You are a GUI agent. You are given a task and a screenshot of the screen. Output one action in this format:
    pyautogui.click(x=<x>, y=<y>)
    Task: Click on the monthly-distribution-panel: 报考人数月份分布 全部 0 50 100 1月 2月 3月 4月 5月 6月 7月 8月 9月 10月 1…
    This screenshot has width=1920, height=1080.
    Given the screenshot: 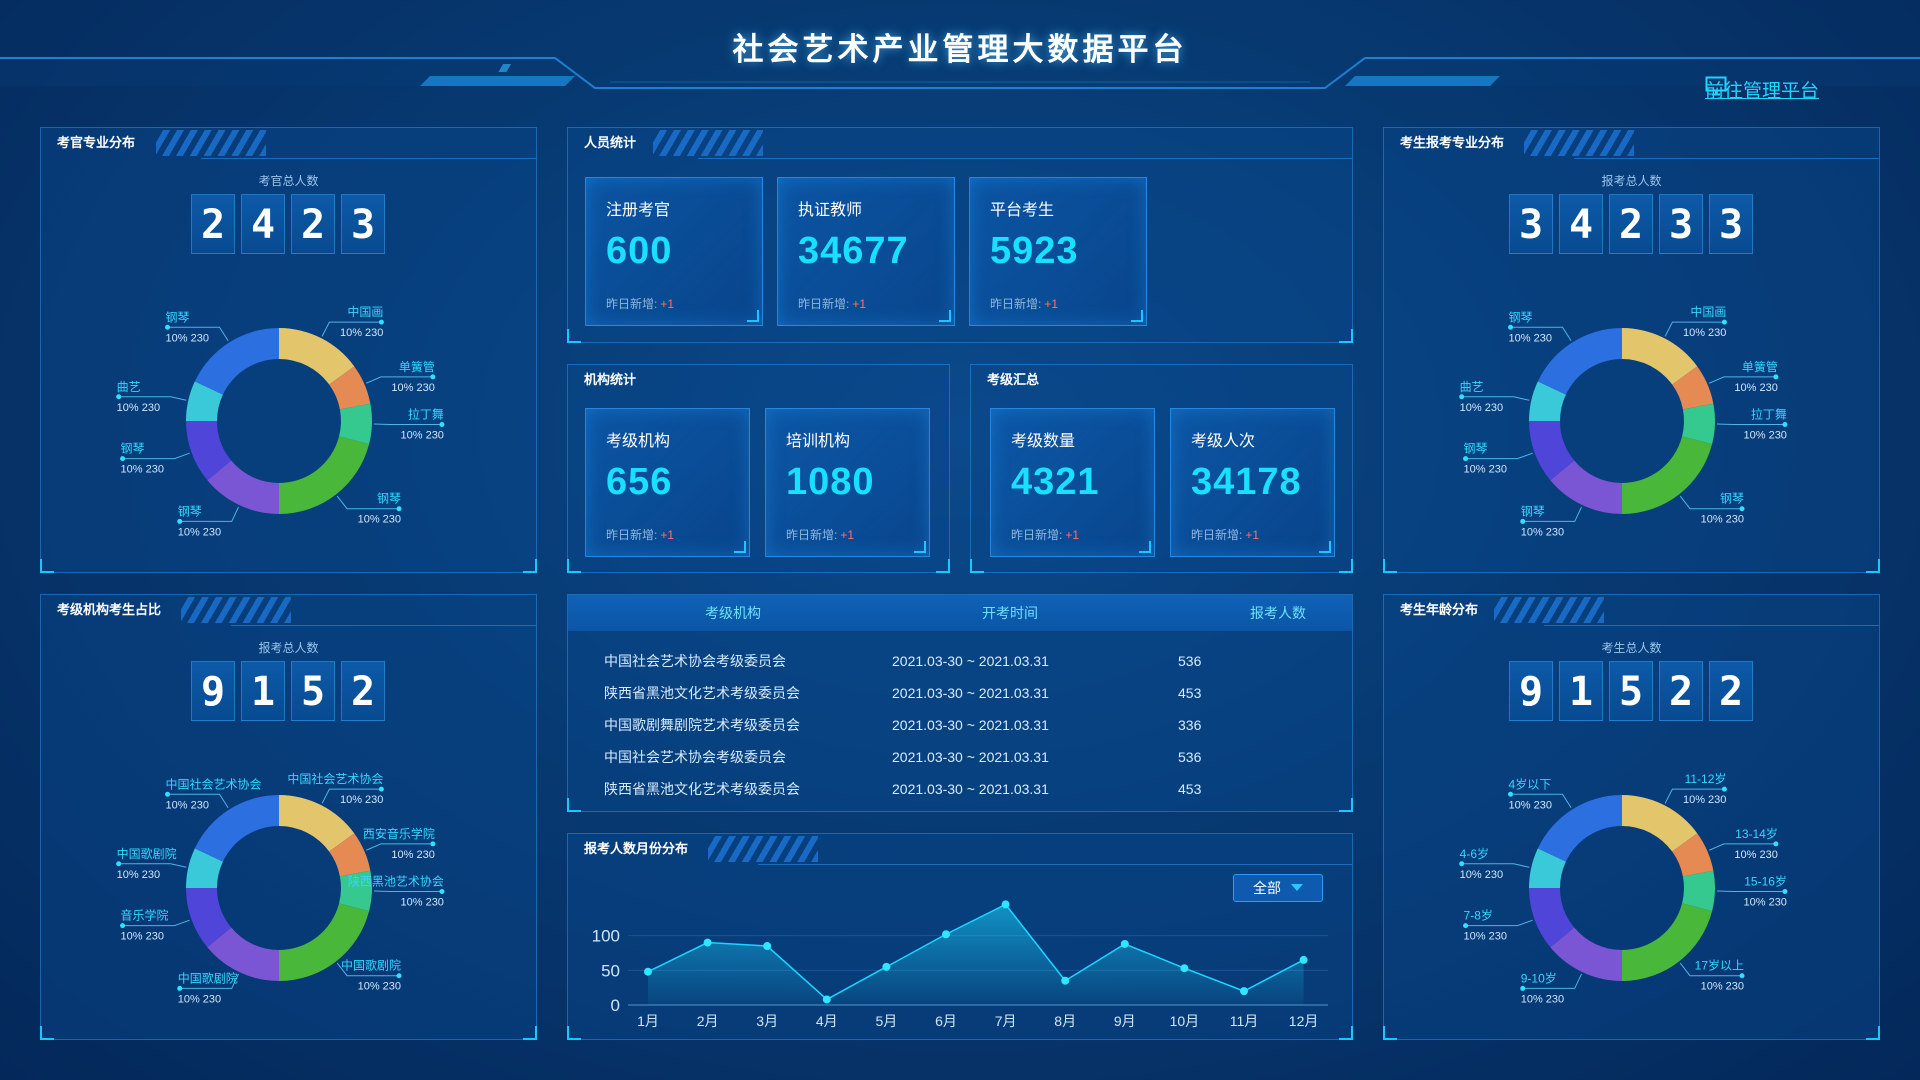 What is the action you would take?
    pyautogui.click(x=960, y=936)
    